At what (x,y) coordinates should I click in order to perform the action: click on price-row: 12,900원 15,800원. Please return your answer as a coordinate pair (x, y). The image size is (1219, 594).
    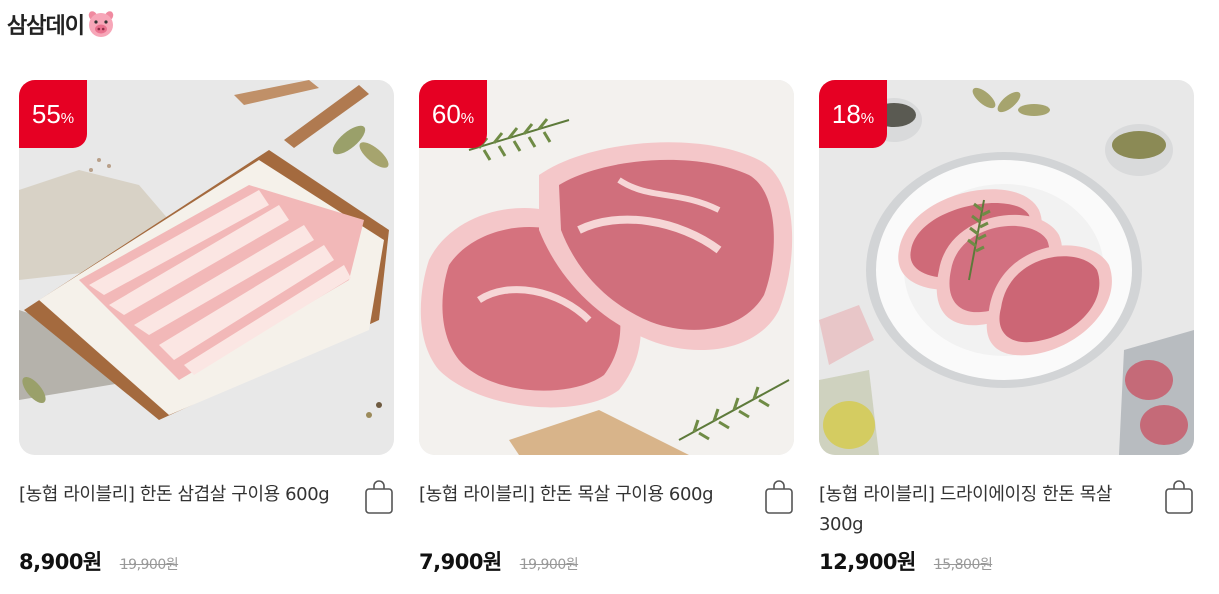
    Looking at the image, I should click on (906, 561).